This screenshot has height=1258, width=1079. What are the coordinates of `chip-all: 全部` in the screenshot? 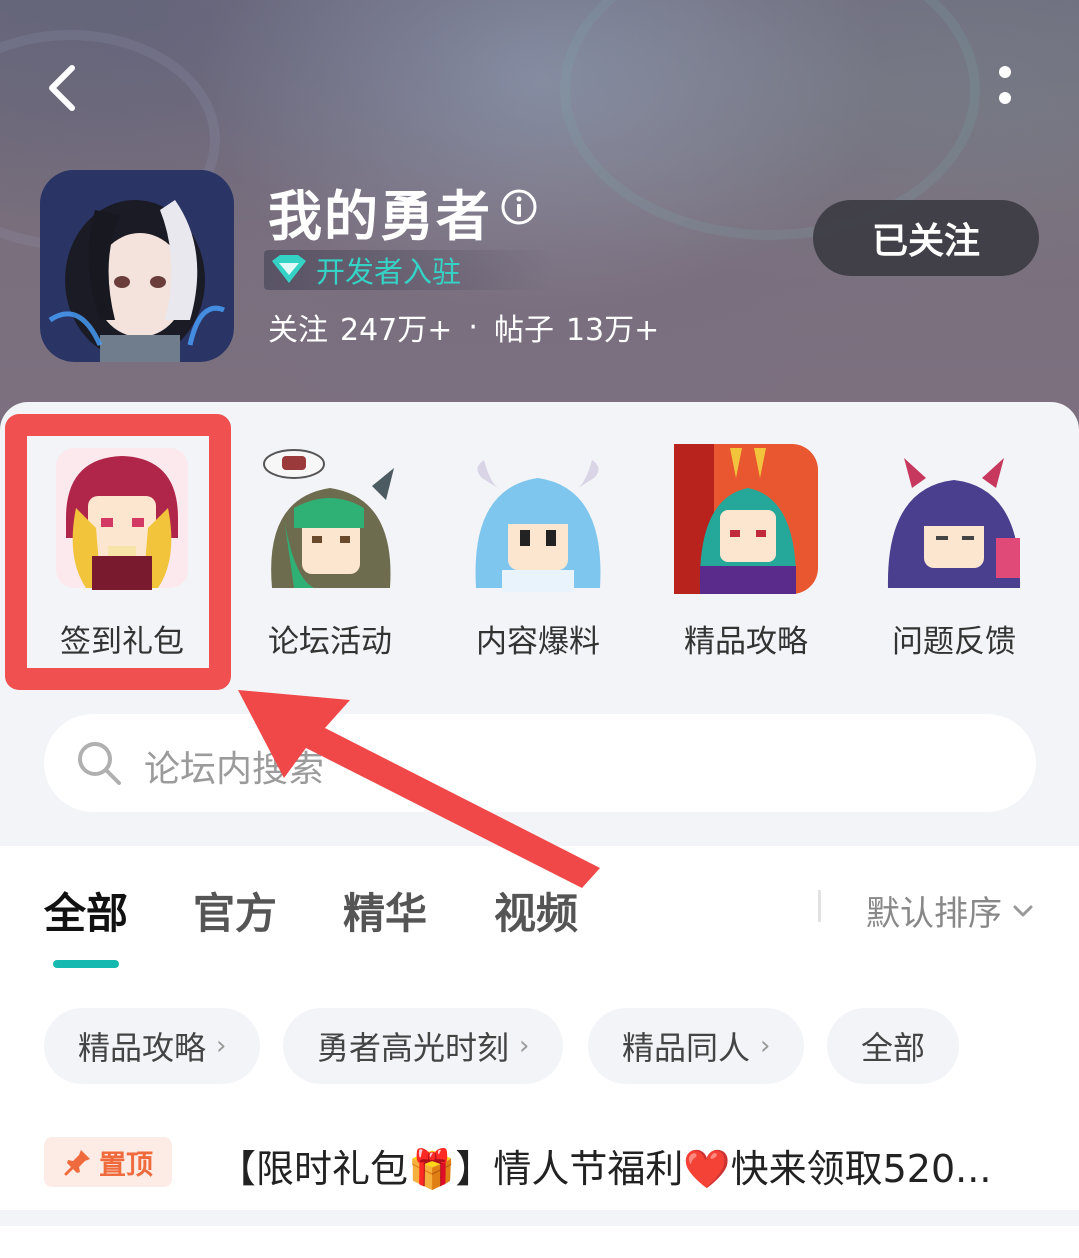 It's located at (893, 1046).